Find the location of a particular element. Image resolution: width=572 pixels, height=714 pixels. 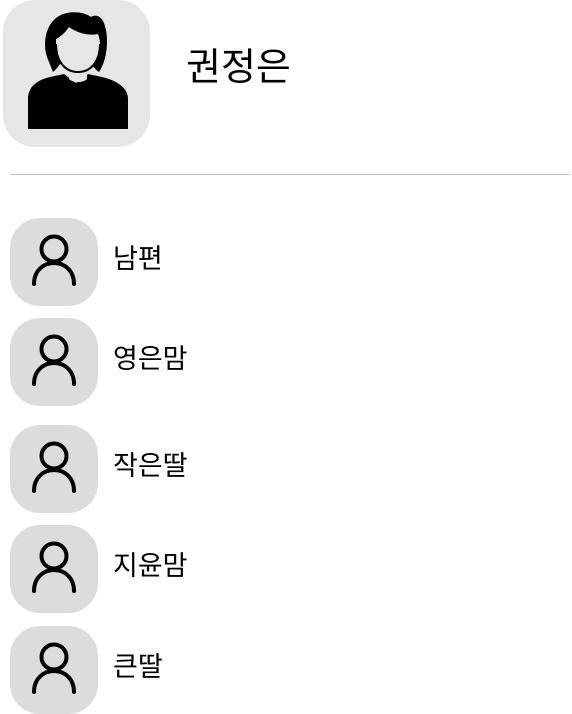

contact-label: 지윤맘 is located at coordinates (150, 566).